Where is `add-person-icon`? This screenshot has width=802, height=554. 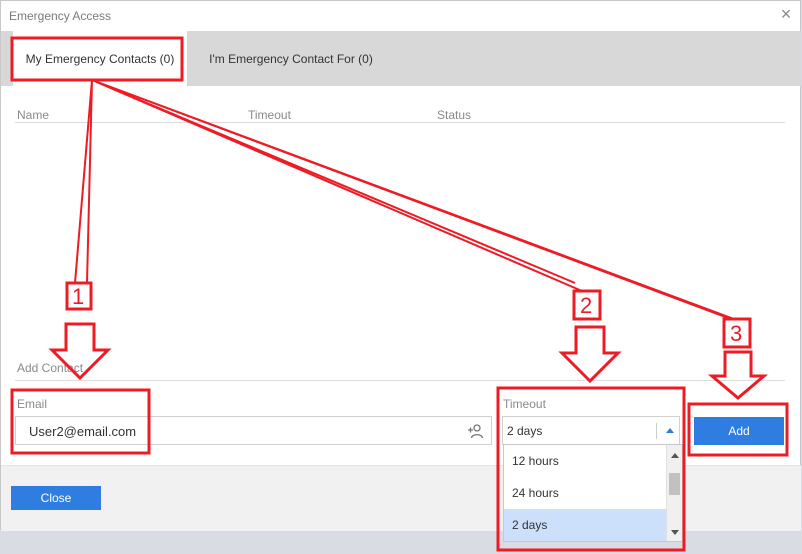 add-person-icon is located at coordinates (476, 431).